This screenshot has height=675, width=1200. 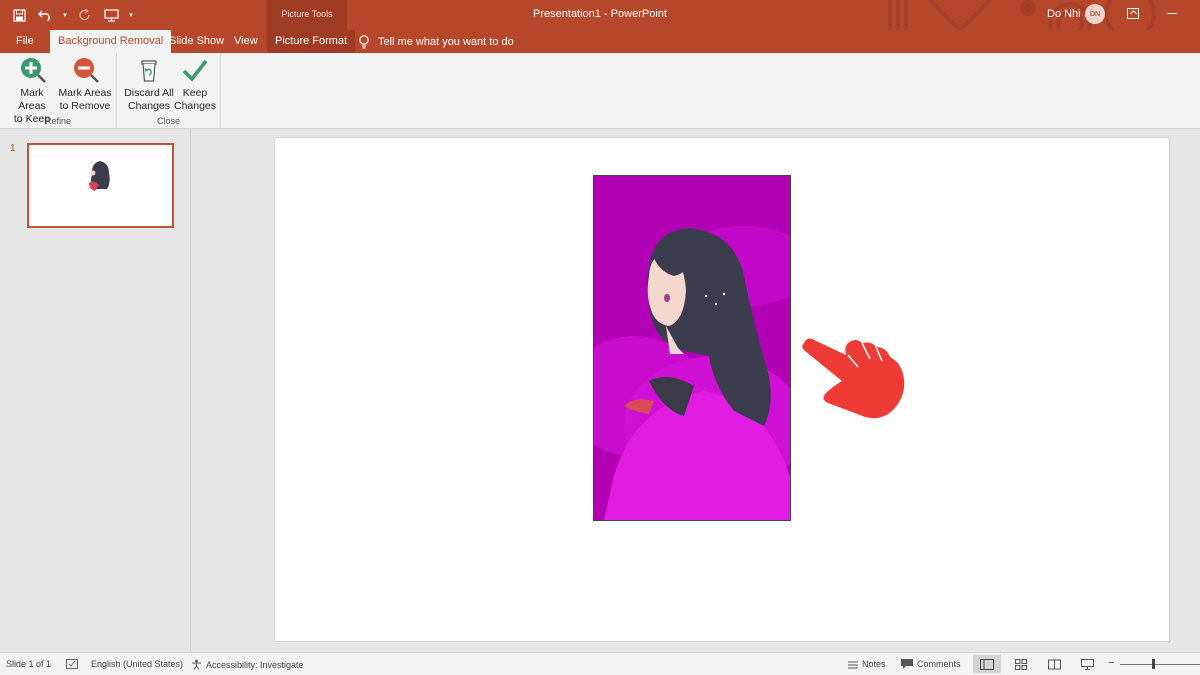 I want to click on tell-me-search: Tell me what you want to do, so click(x=436, y=41).